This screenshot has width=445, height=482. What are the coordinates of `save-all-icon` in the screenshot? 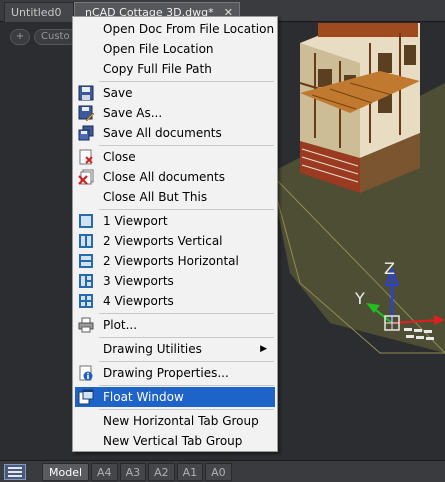 It's located at (86, 133).